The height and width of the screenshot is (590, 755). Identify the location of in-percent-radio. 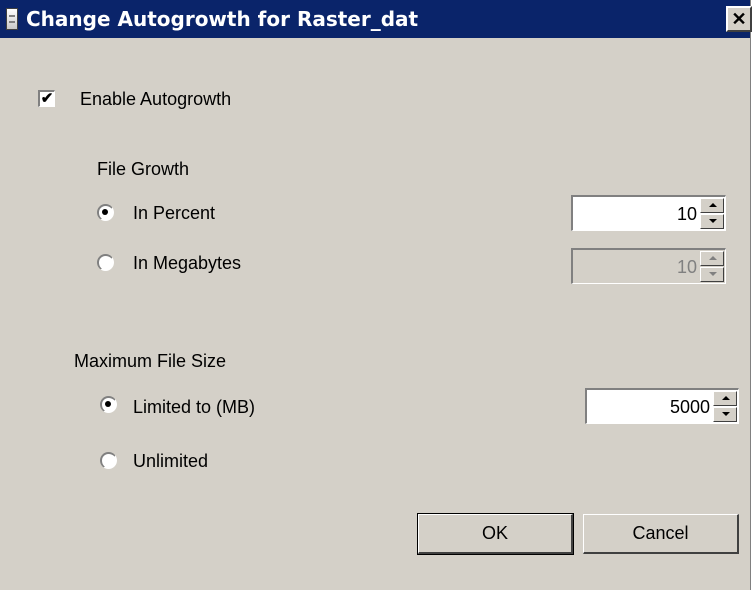
(105, 212).